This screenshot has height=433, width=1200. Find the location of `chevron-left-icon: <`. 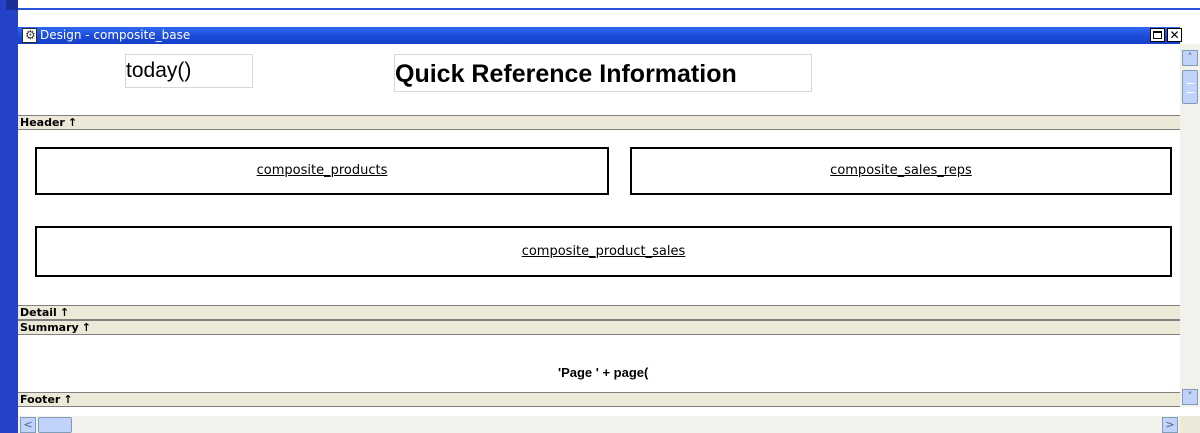

chevron-left-icon: < is located at coordinates (28, 424).